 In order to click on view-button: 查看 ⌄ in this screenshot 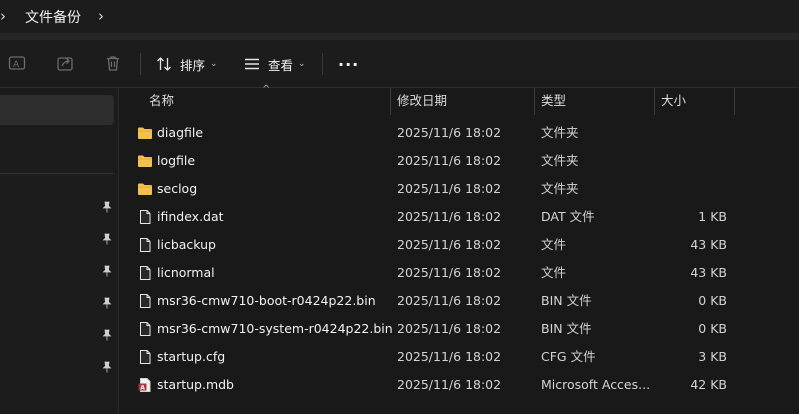, I will do `click(275, 64)`.